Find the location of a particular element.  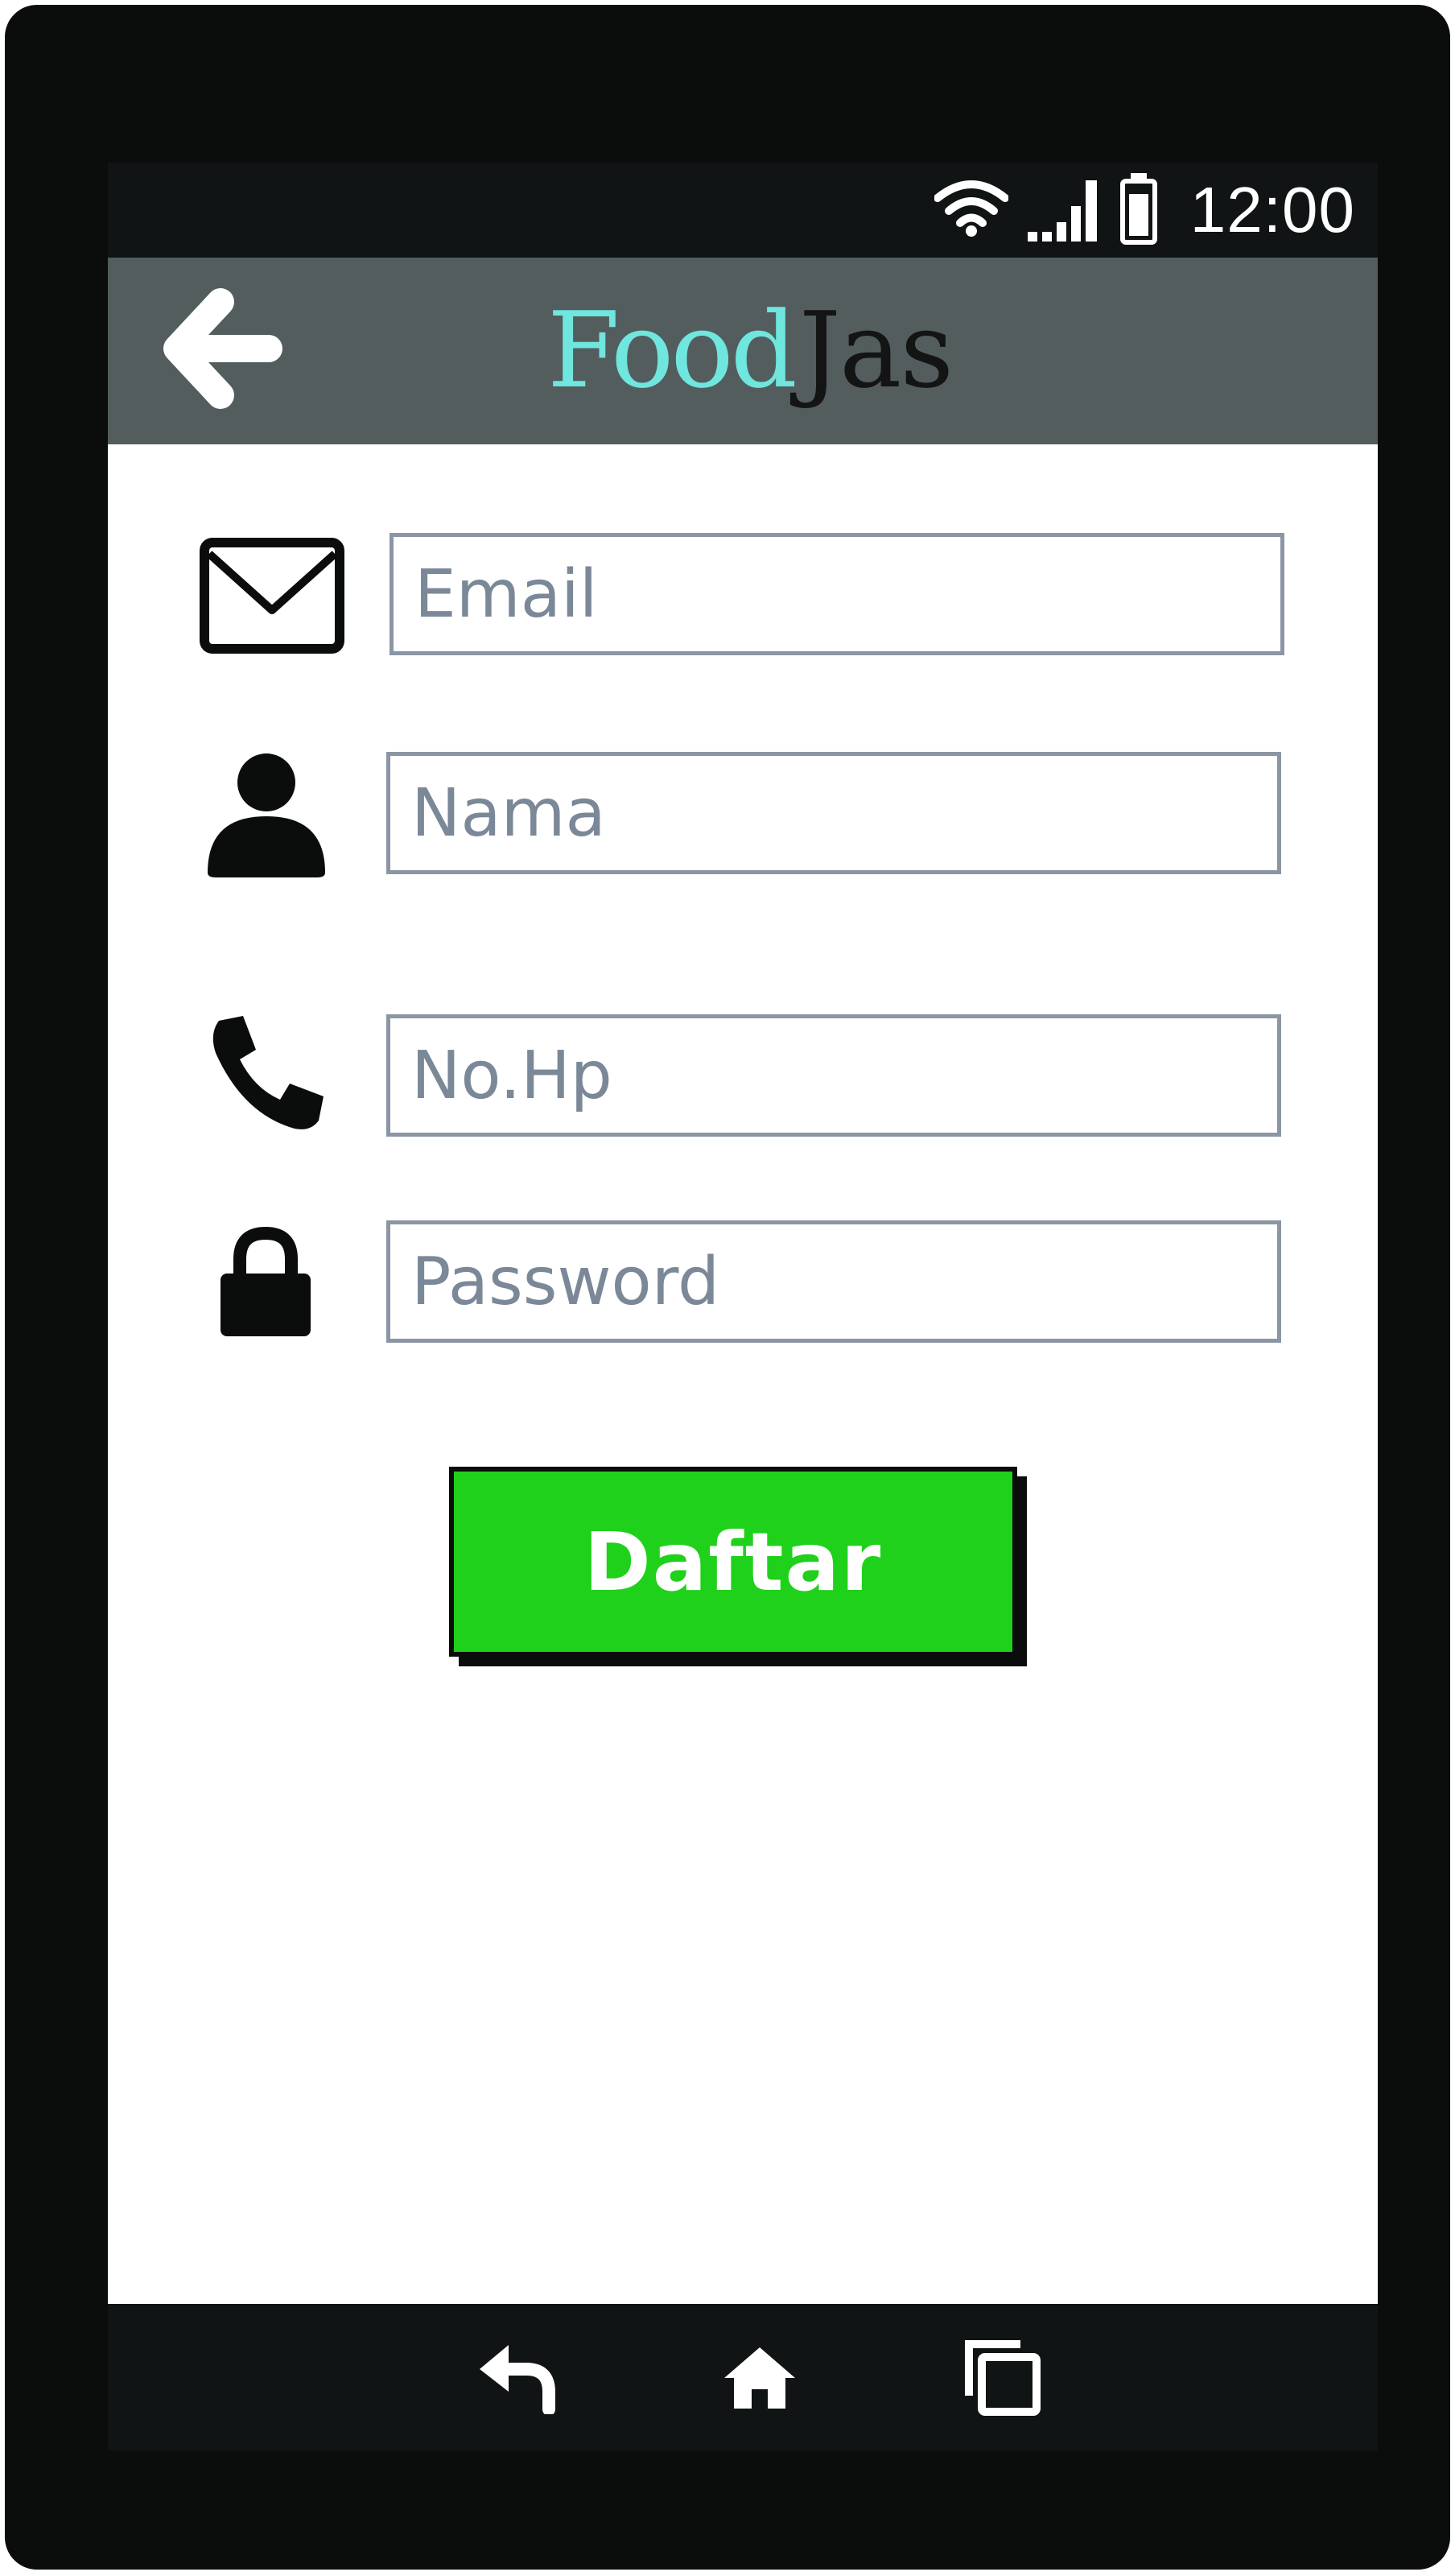

envelope-icon is located at coordinates (272, 595).